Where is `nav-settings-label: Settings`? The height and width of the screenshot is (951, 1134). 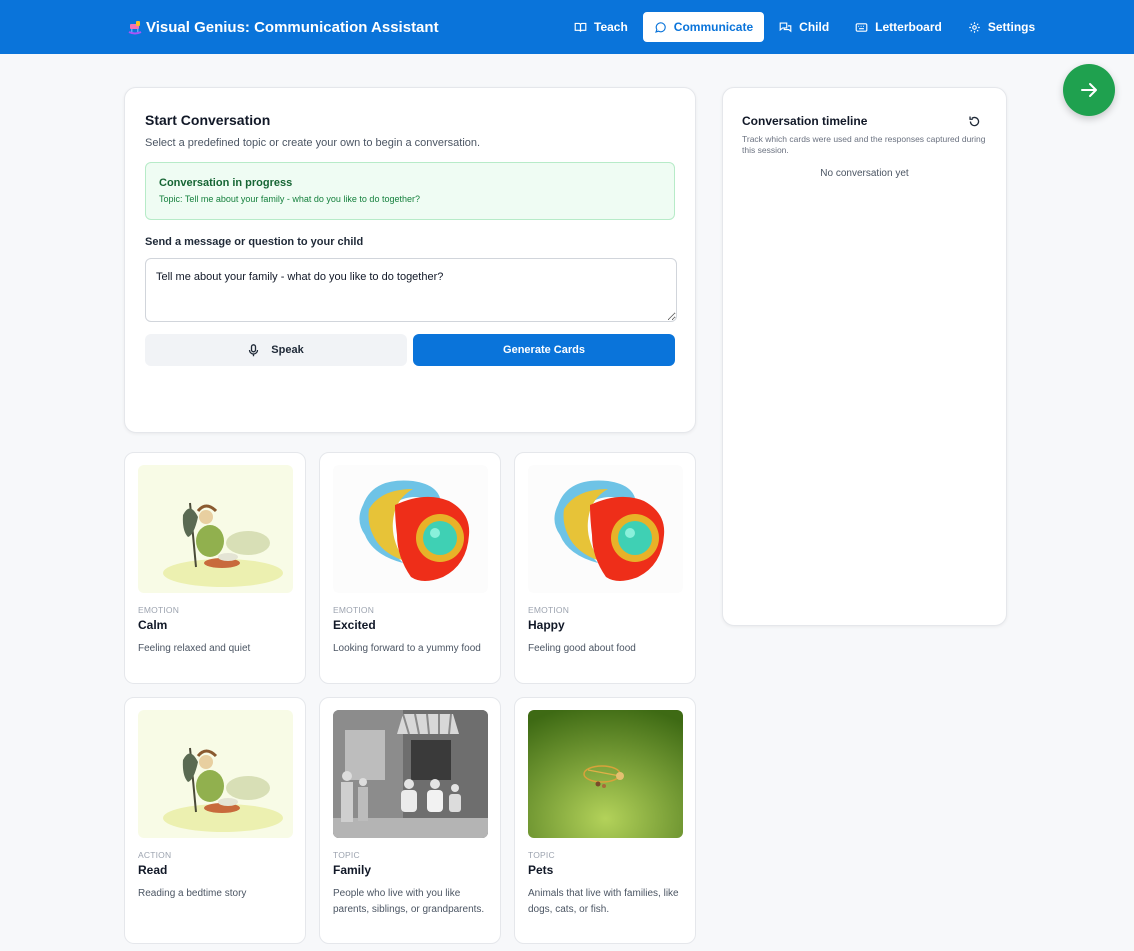 nav-settings-label: Settings is located at coordinates (1011, 27).